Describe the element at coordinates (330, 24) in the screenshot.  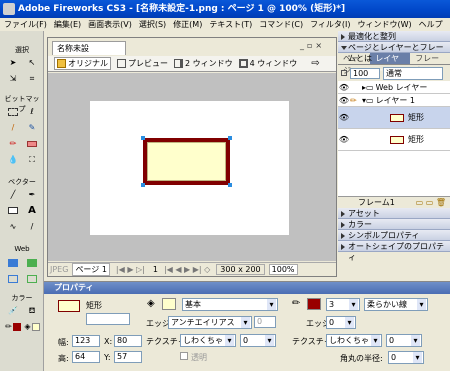
I see `menu-filters: フィルタ(I)` at that location.